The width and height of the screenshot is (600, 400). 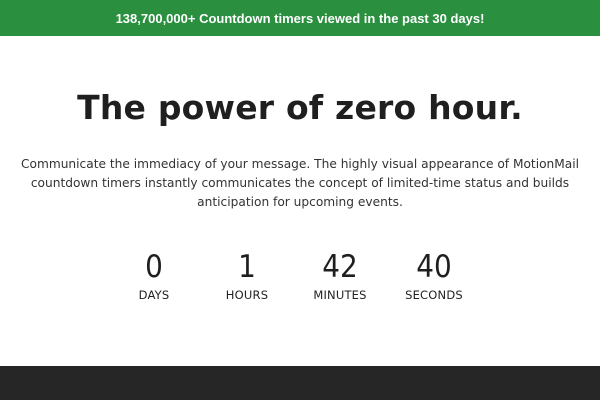 I want to click on countdown-seconds: 40 SECONDS, so click(x=434, y=275).